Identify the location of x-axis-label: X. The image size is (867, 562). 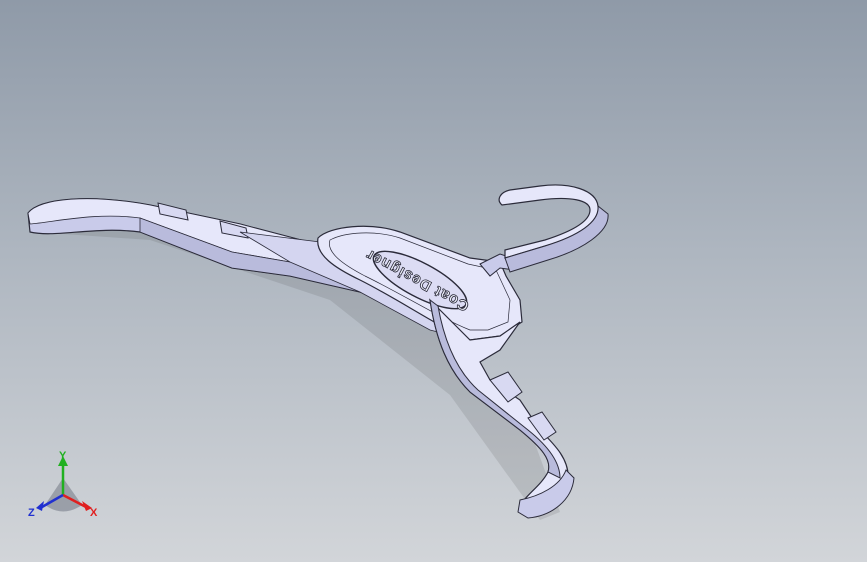
(94, 513).